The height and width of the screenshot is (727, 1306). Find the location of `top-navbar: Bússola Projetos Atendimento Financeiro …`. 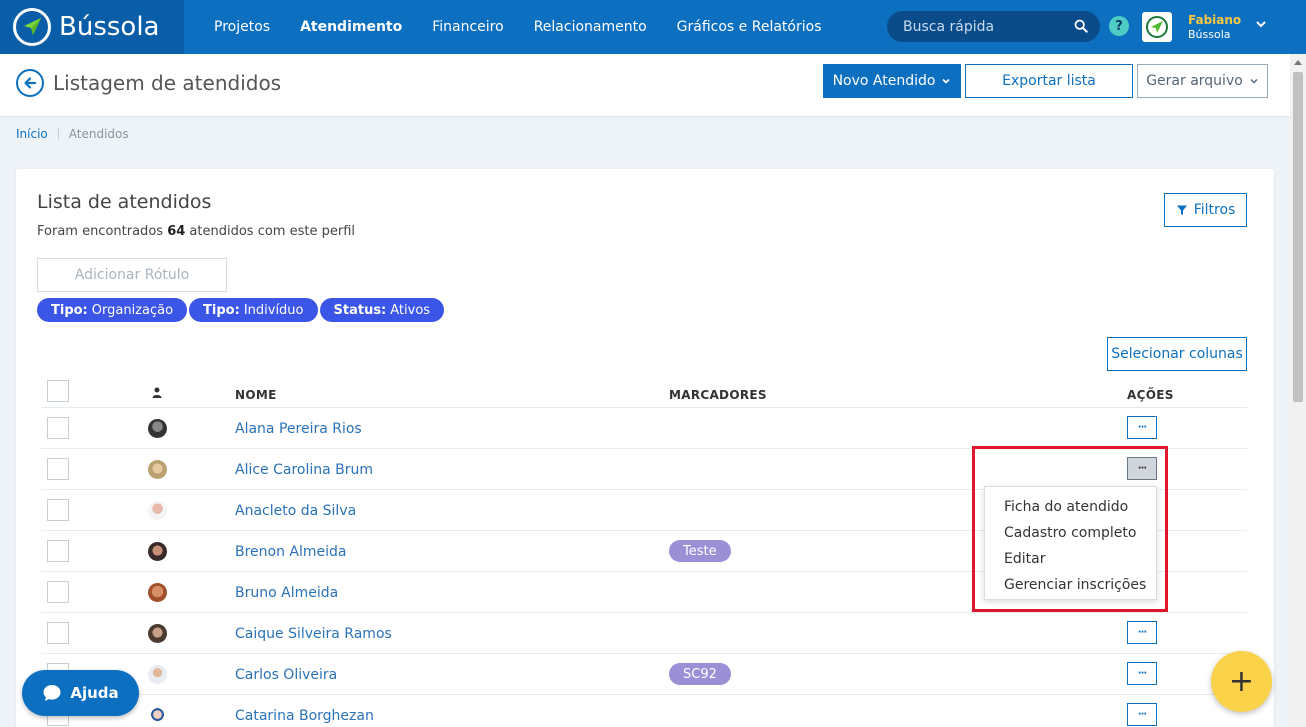

top-navbar: Bússola Projetos Atendimento Financeiro … is located at coordinates (653, 27).